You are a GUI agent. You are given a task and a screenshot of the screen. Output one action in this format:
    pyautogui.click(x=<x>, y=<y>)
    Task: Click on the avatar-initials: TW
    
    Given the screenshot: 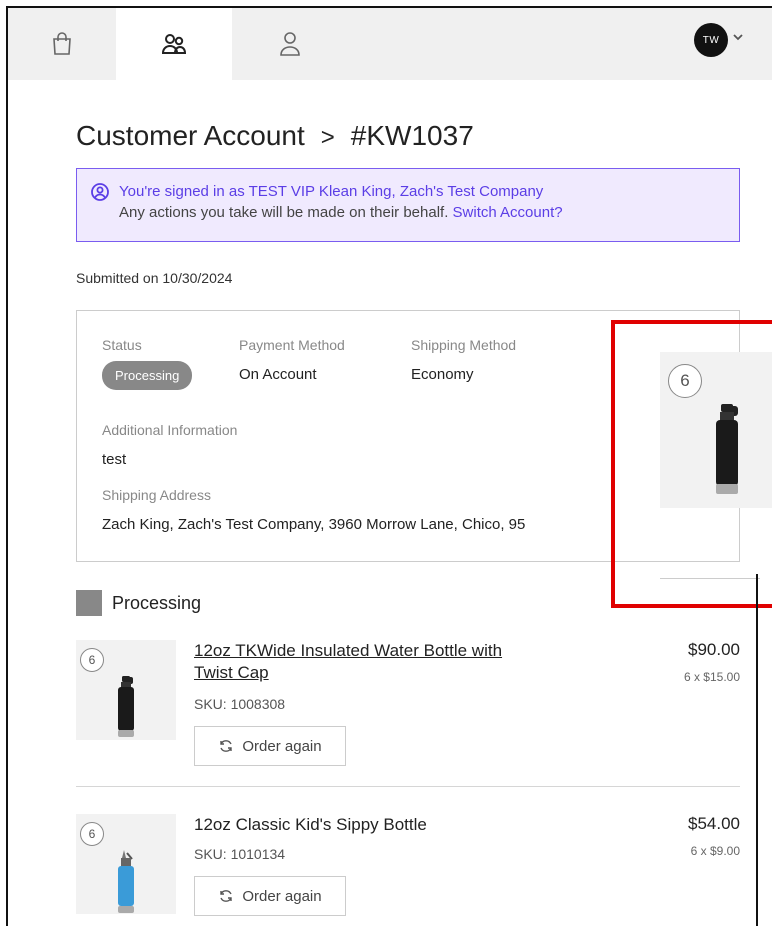 What is the action you would take?
    pyautogui.click(x=711, y=40)
    